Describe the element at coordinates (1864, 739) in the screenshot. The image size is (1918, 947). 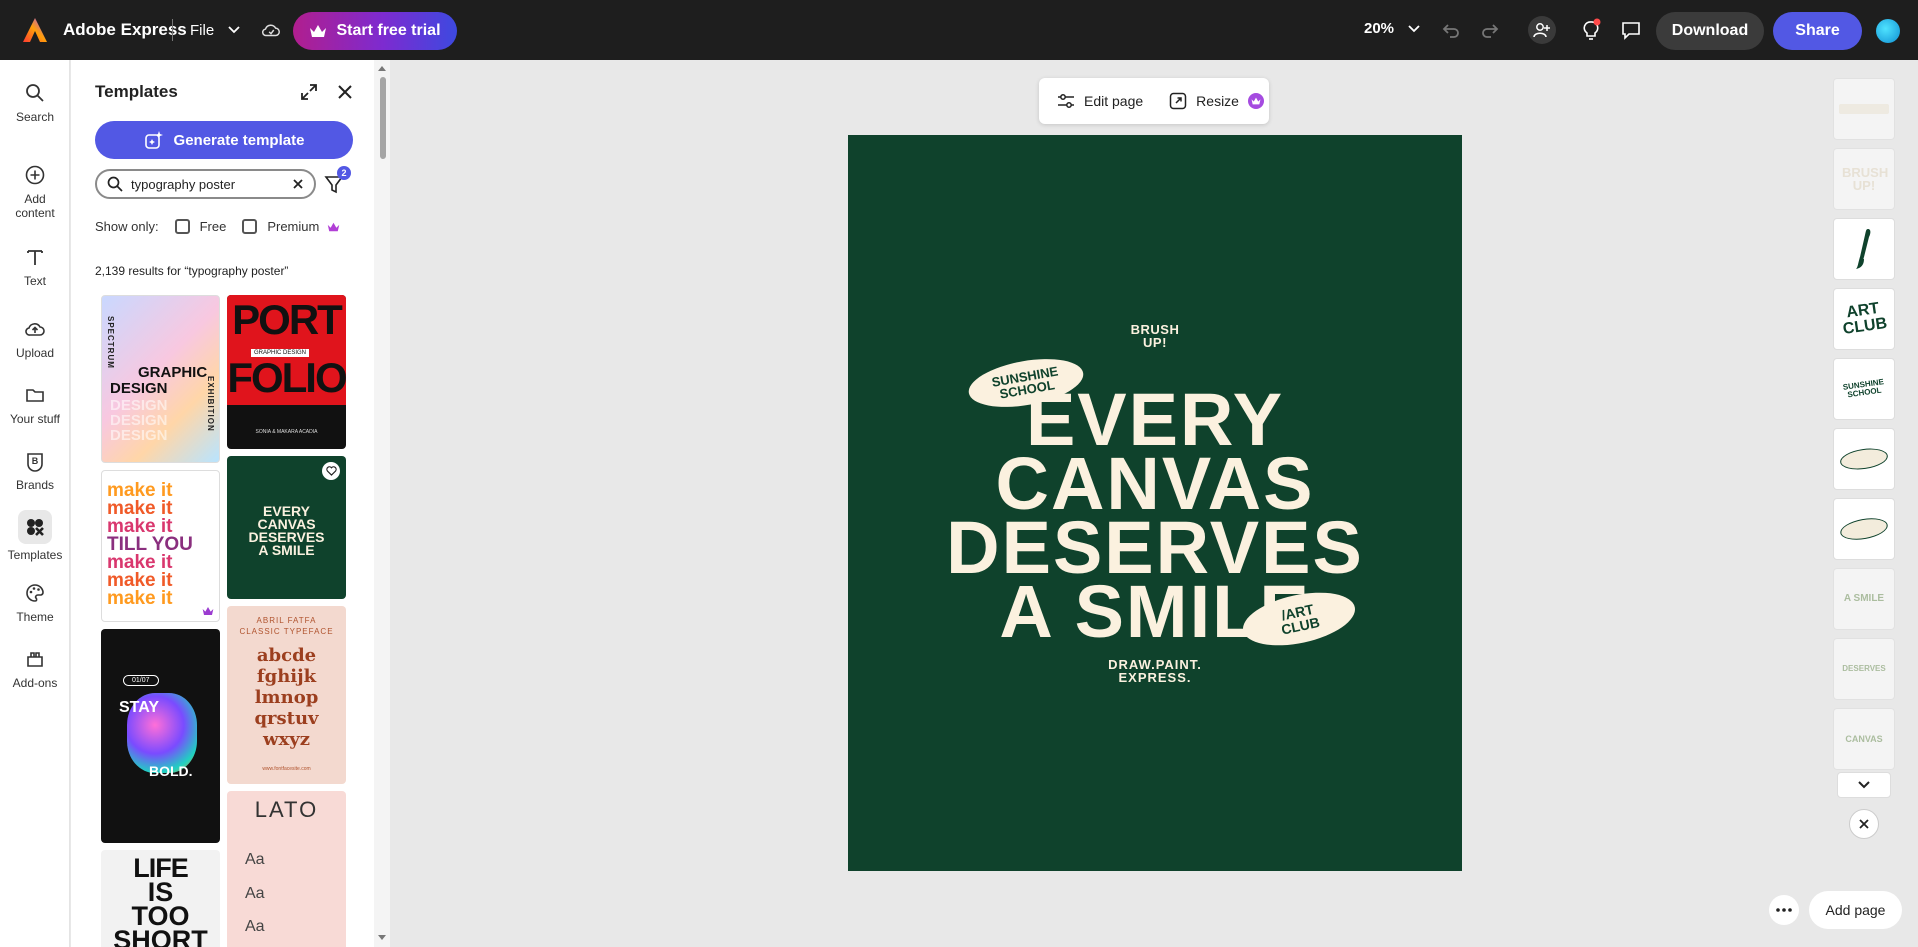
I see `layer-thumb: CANVAS` at that location.